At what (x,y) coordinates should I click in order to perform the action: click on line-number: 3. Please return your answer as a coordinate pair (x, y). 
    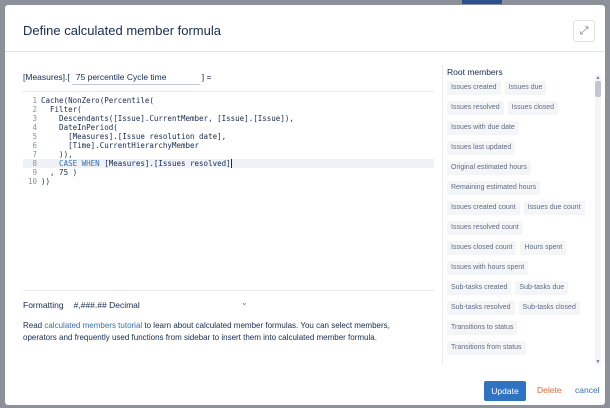
    Looking at the image, I should click on (34, 118).